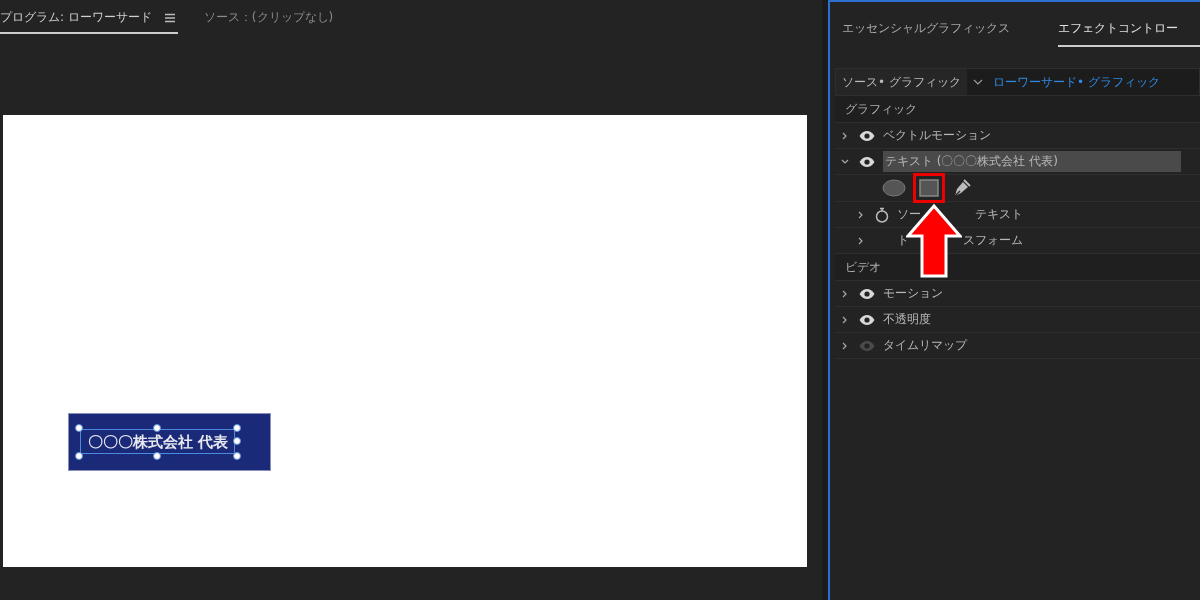 This screenshot has width=1200, height=600. What do you see at coordinates (1017, 267) in the screenshot?
I see `section-header: ビデオ` at bounding box center [1017, 267].